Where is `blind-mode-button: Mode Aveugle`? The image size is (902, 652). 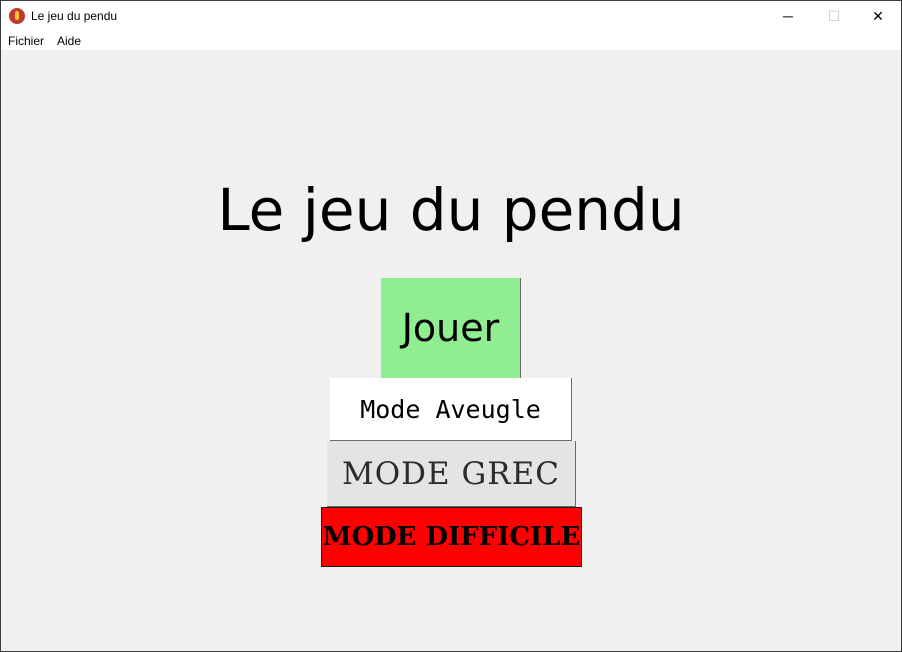
blind-mode-button: Mode Aveugle is located at coordinates (451, 409).